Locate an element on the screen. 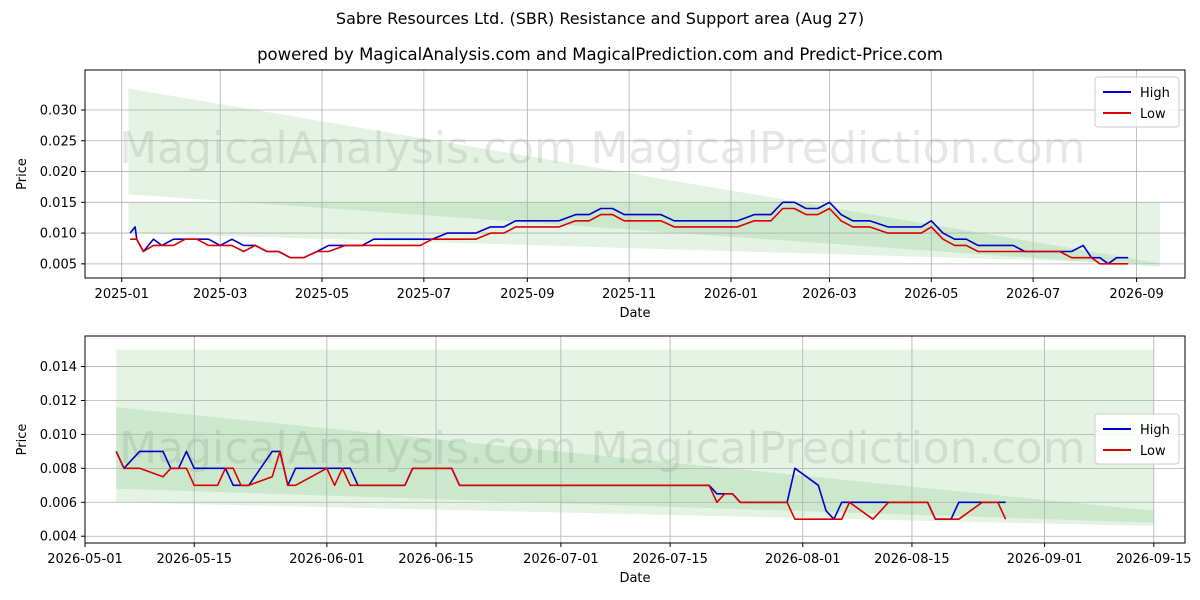 The height and width of the screenshot is (600, 1200). watermark-prediction: MagicalPrediction.com is located at coordinates (838, 148).